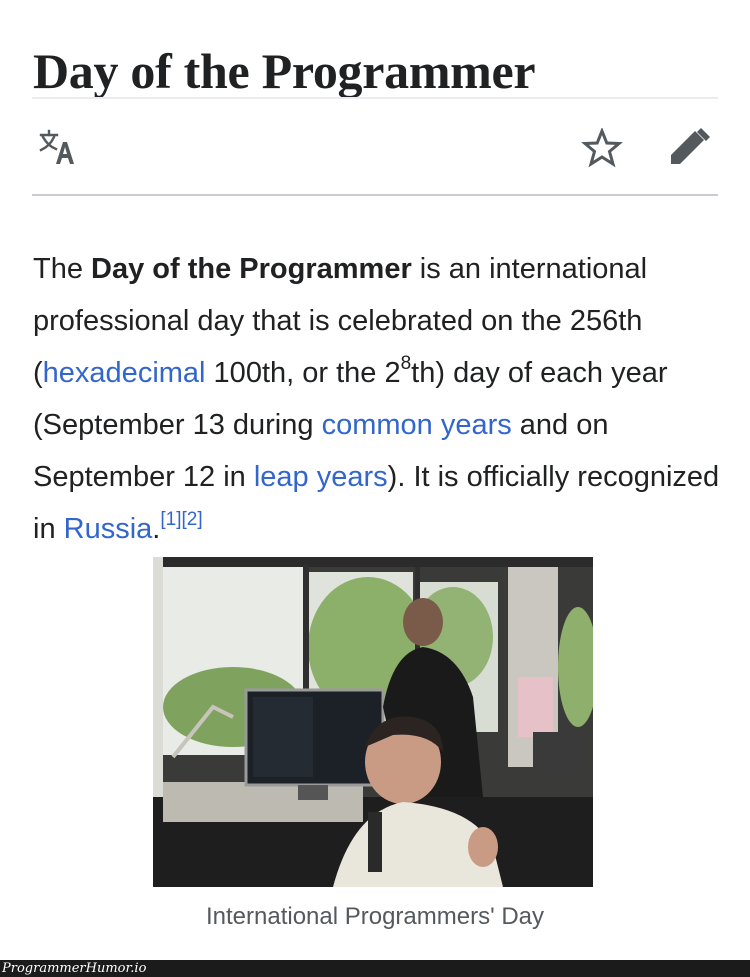 This screenshot has height=977, width=750. I want to click on bold-title: Day of the Programmer, so click(251, 269).